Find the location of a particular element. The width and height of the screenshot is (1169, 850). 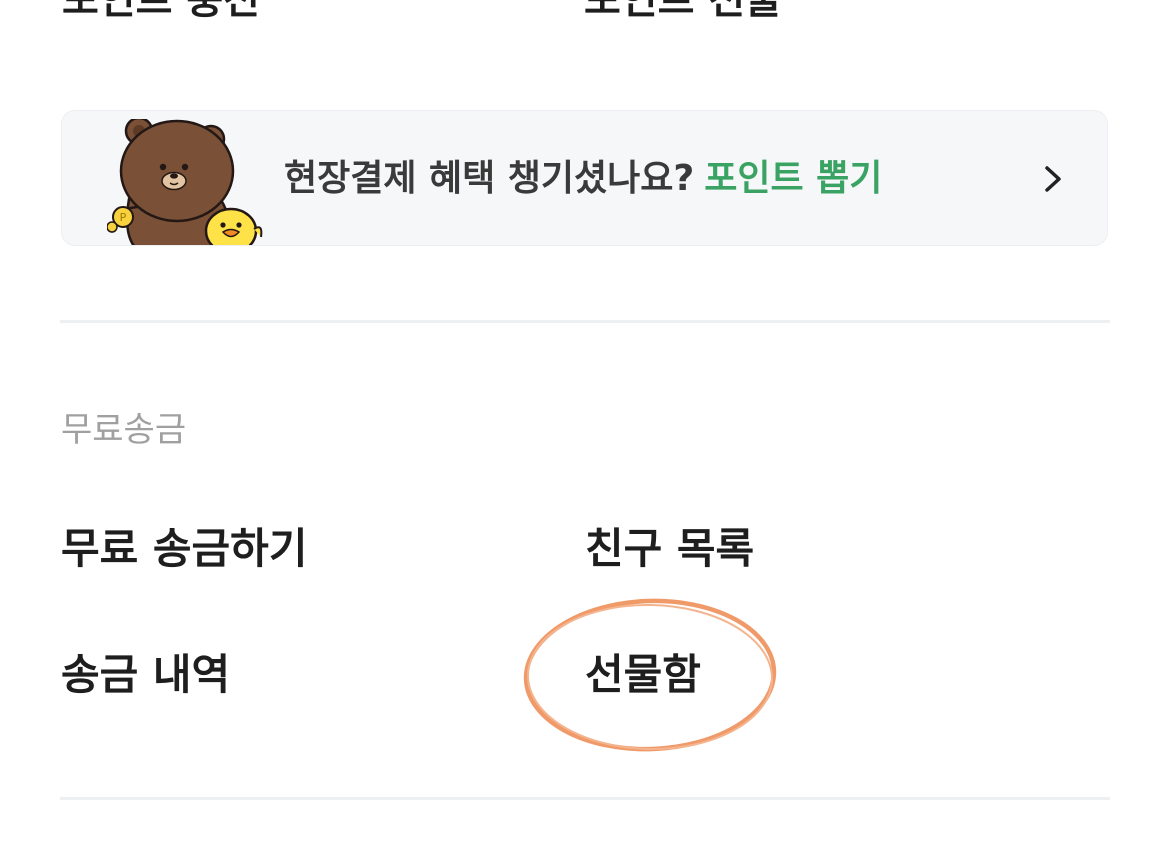

top-menu-row: 포인트 충전 포인트 선물 is located at coordinates (585, 10).